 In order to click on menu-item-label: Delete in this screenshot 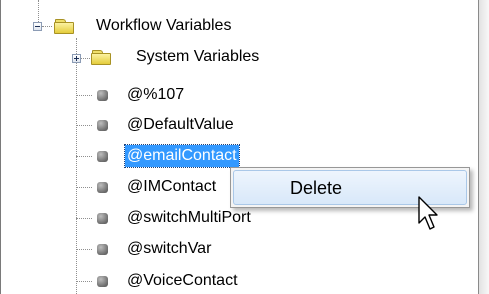, I will do `click(316, 188)`.